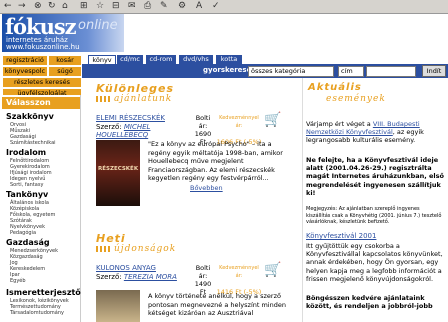 This screenshot has width=448, height=322. What do you see at coordinates (38, 6) in the screenshot?
I see `stop-icon: ⊗` at bounding box center [38, 6].